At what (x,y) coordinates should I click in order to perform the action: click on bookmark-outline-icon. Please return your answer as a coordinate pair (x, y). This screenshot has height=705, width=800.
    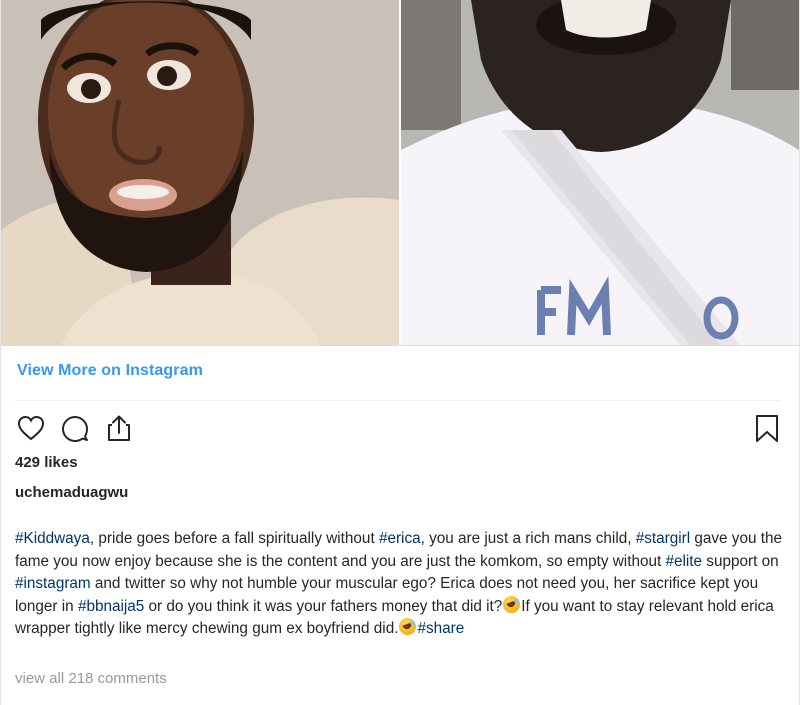
    Looking at the image, I should click on (767, 428).